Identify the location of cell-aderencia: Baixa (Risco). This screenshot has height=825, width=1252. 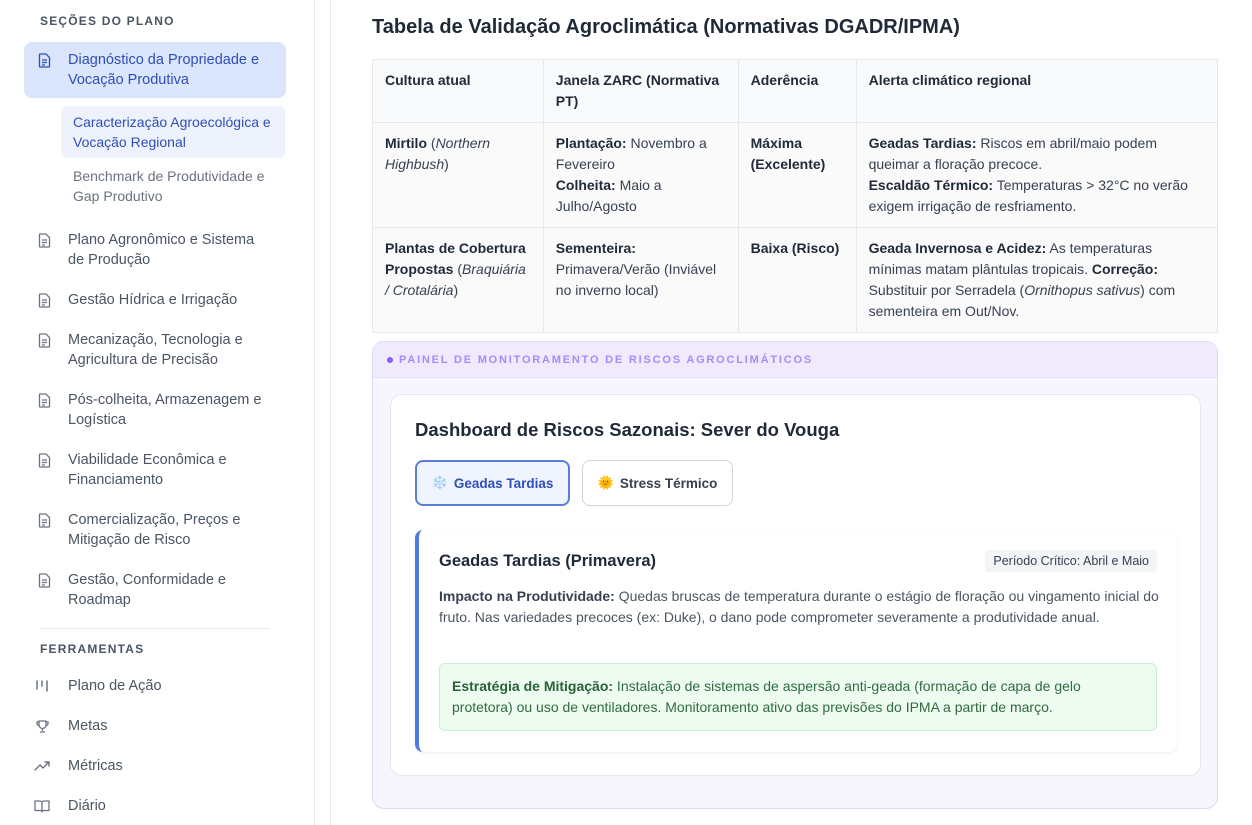
(797, 280).